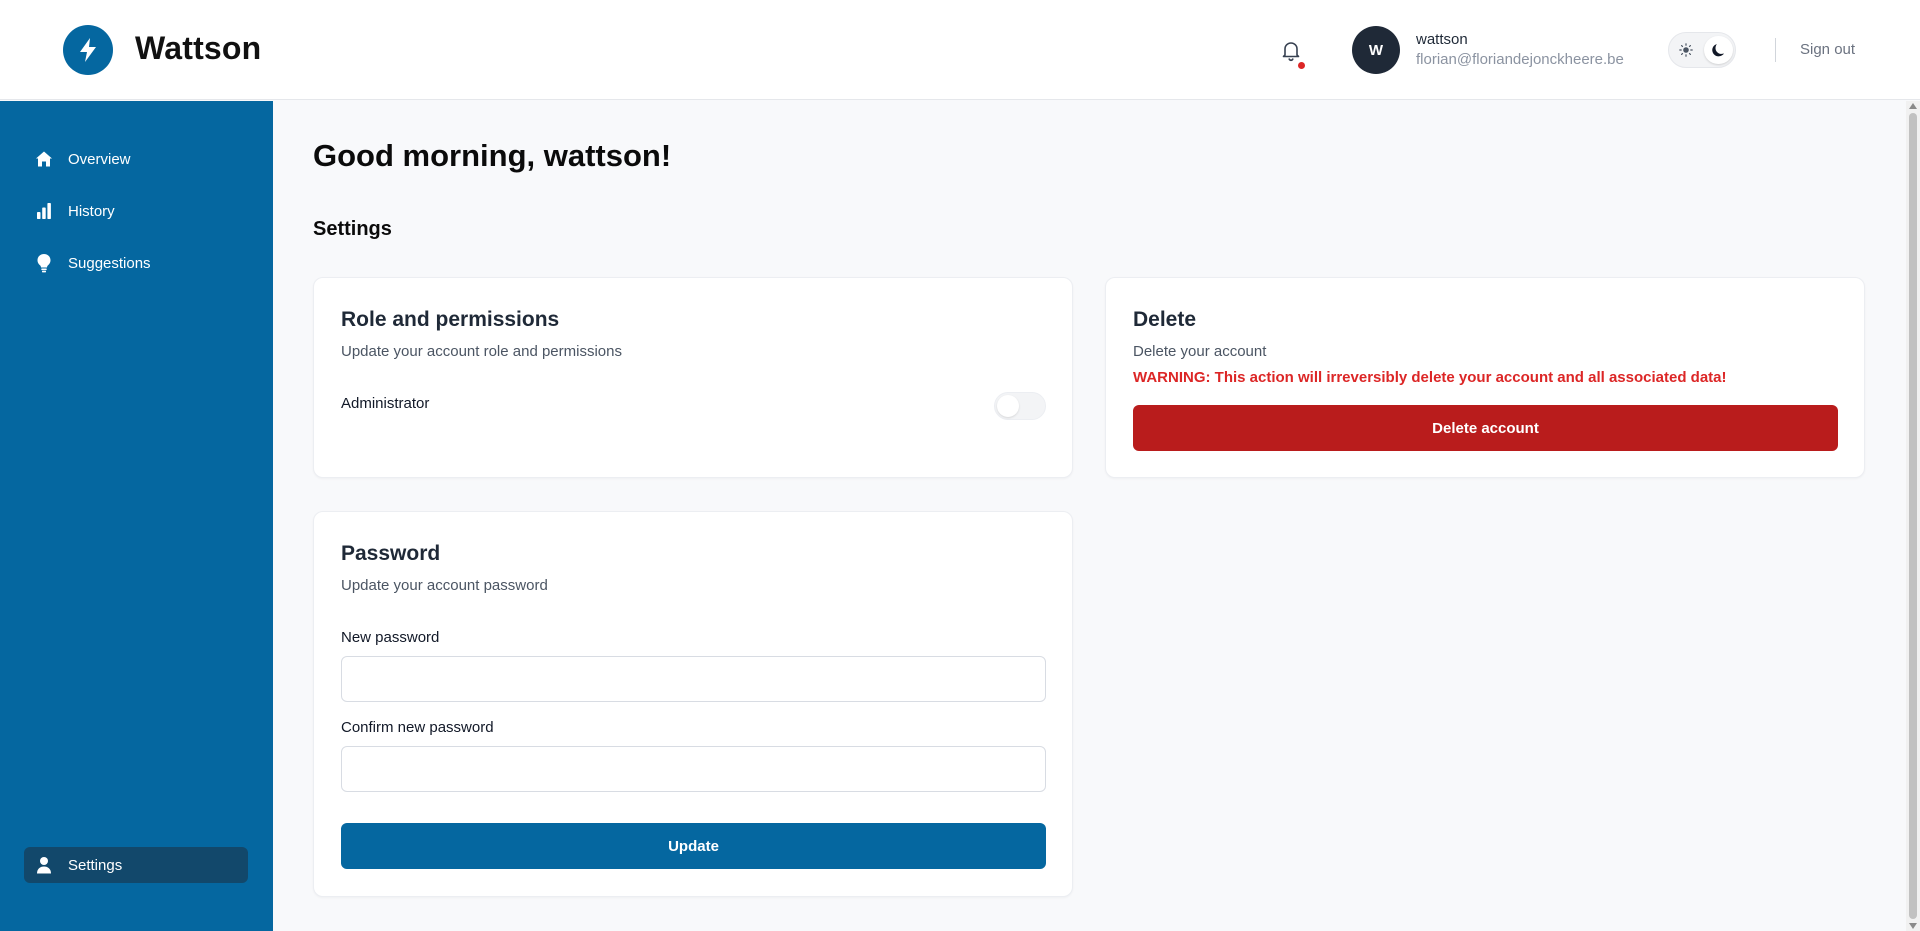  What do you see at coordinates (136, 516) in the screenshot?
I see `sidebar: Overview History Suggestions Settings` at bounding box center [136, 516].